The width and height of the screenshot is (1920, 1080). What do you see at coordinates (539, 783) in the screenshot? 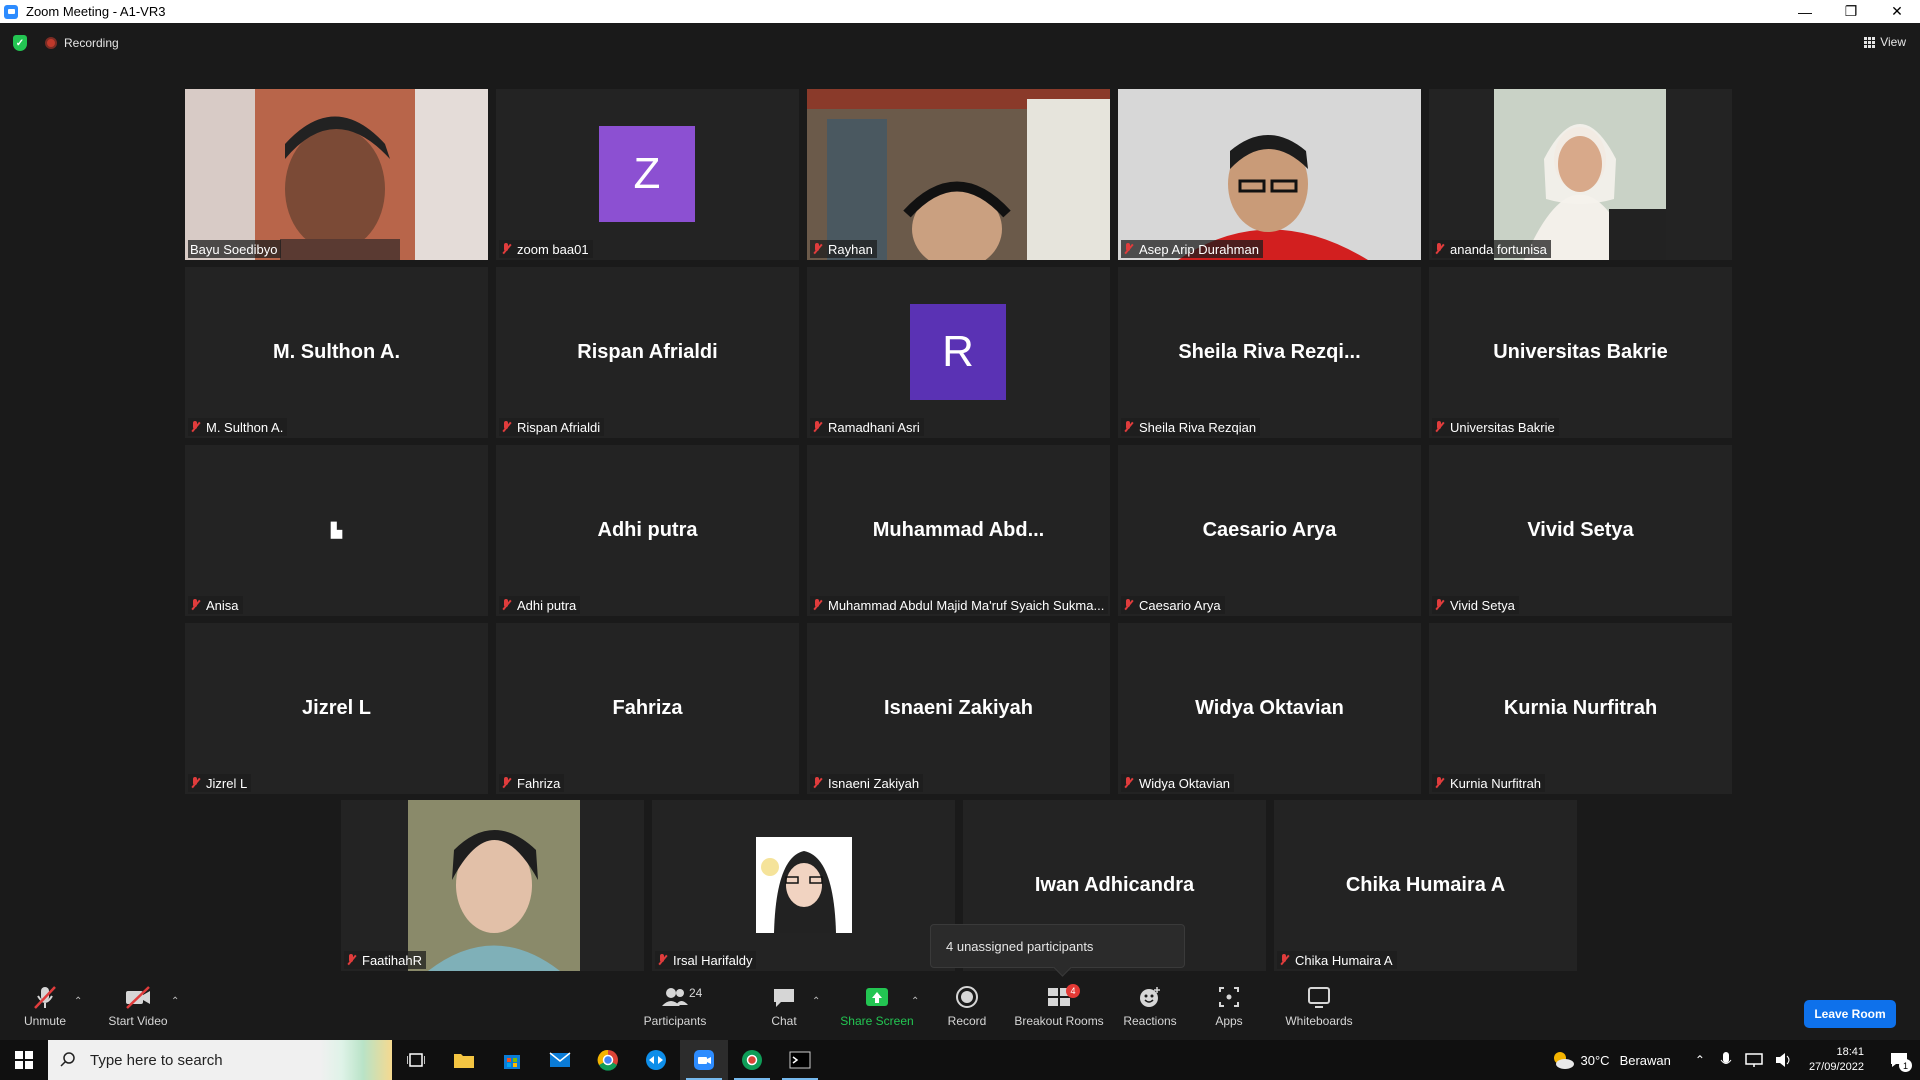
I see `participant-name: Fahriza` at bounding box center [539, 783].